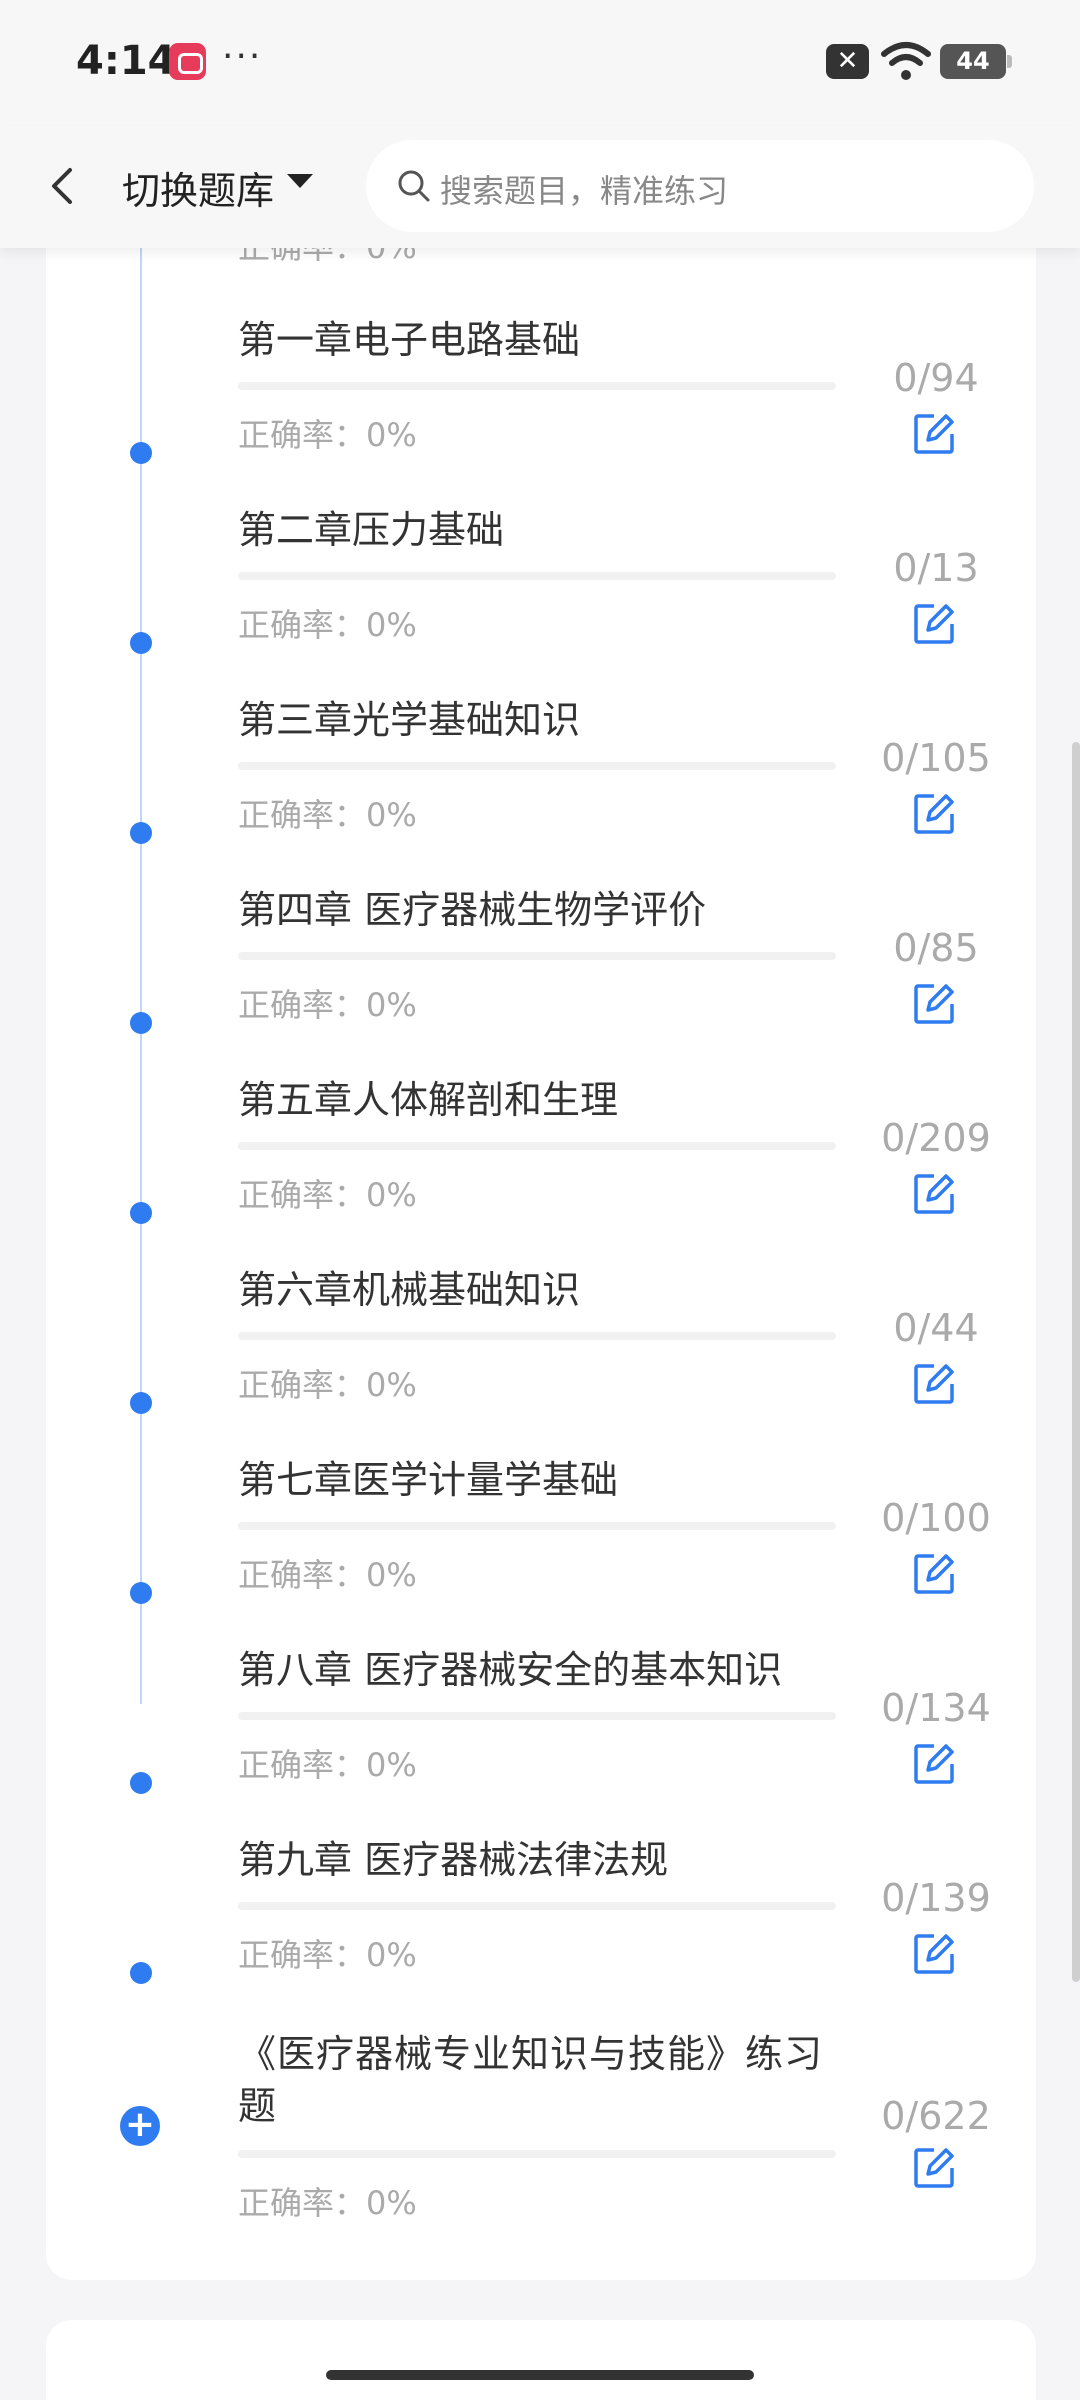 The width and height of the screenshot is (1080, 2400). What do you see at coordinates (300, 181) in the screenshot?
I see `caret-down-icon` at bounding box center [300, 181].